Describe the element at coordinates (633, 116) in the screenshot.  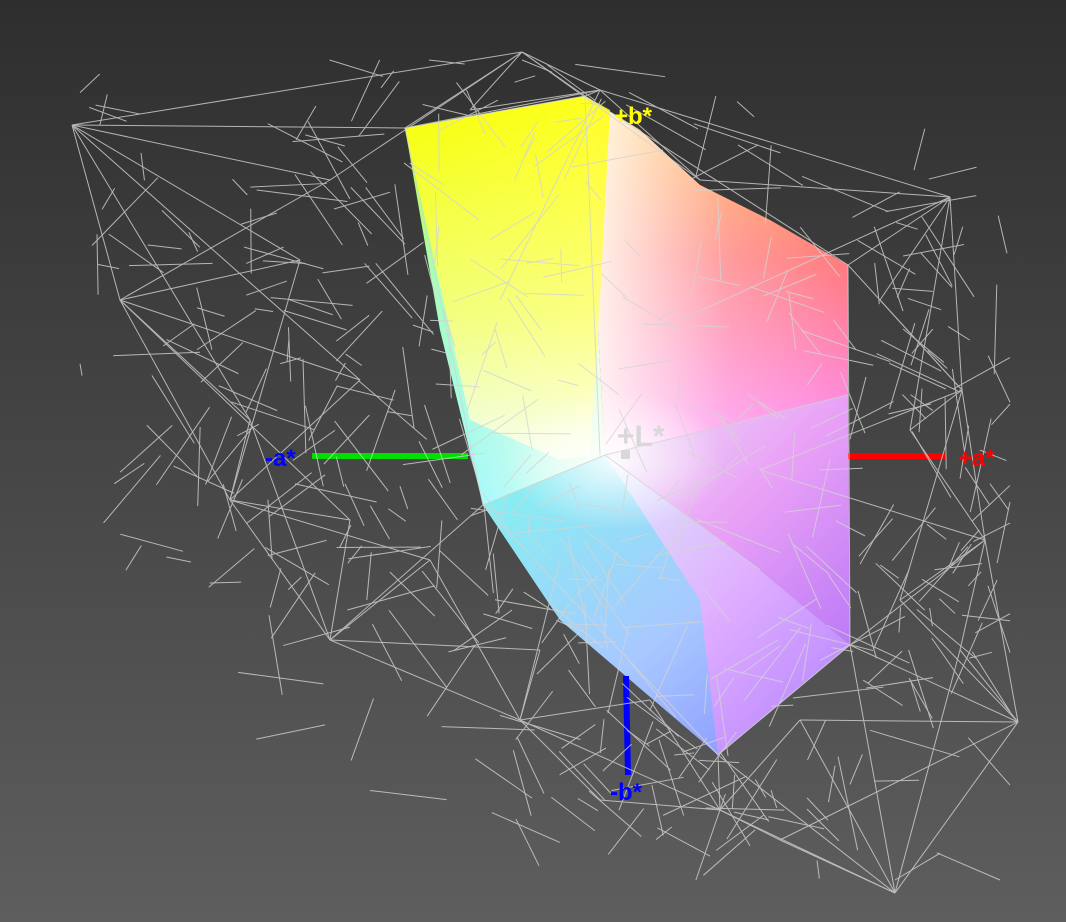
I see `plus-b-axis-label: +b*` at that location.